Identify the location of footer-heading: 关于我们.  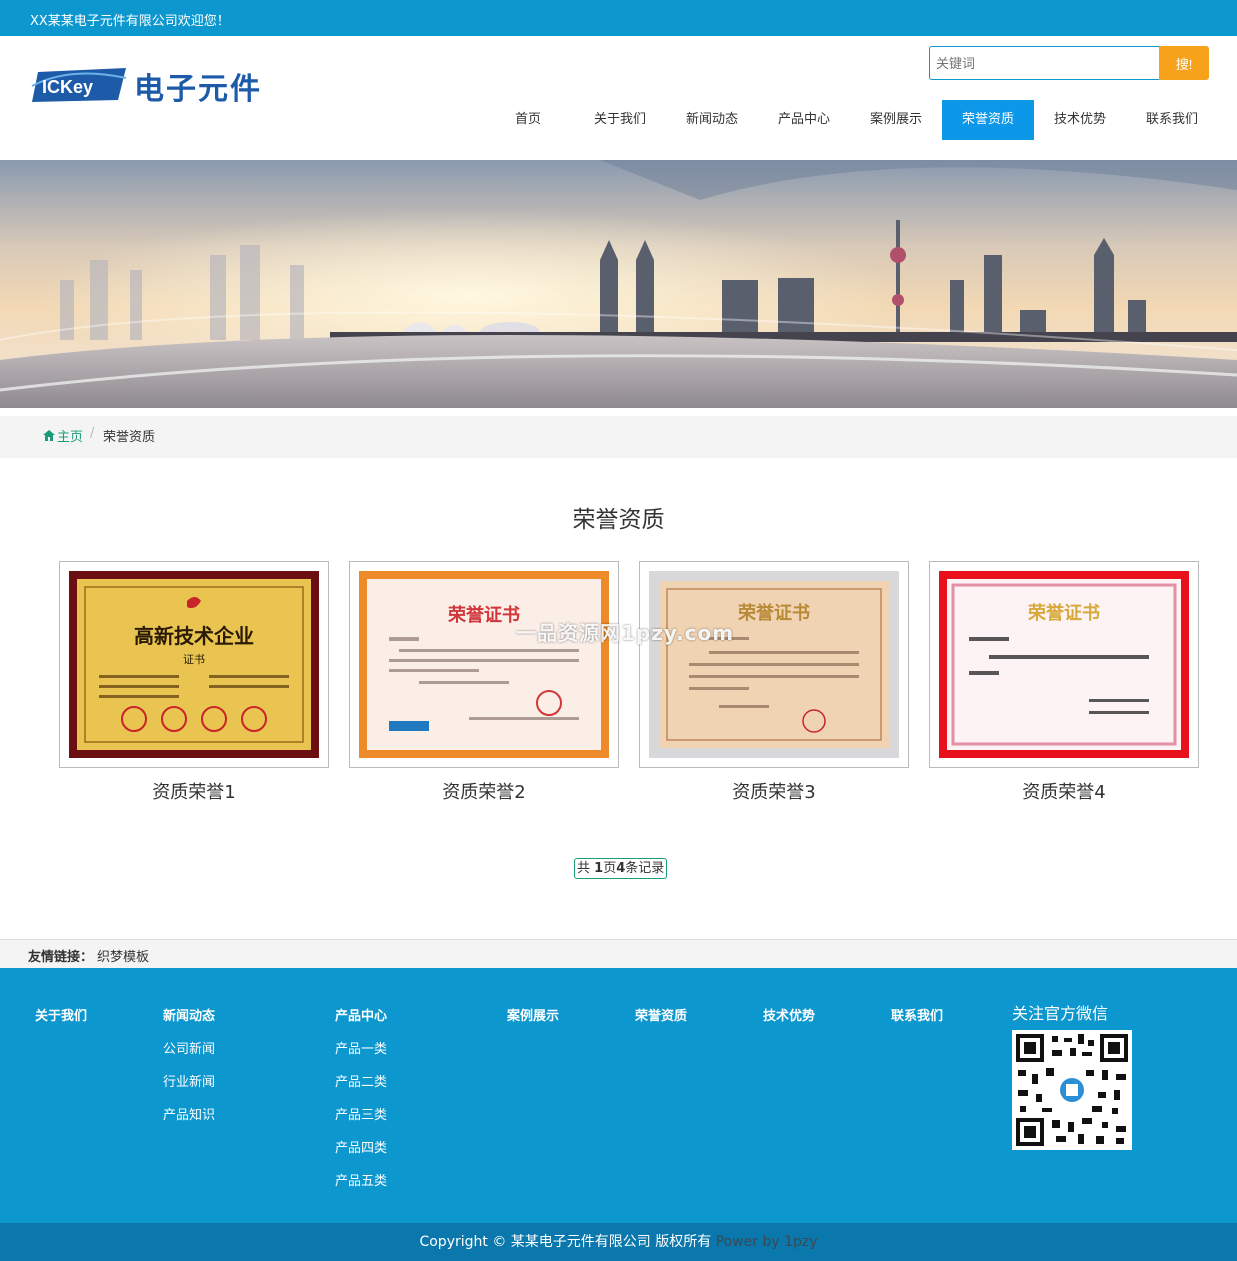
(61, 1014).